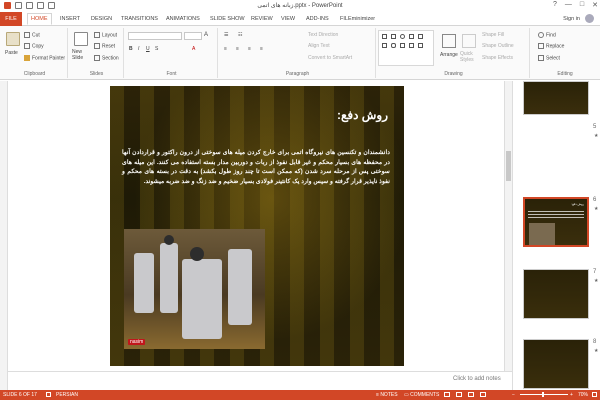  I want to click on tab-add-ins: ADD-INS, so click(317, 19).